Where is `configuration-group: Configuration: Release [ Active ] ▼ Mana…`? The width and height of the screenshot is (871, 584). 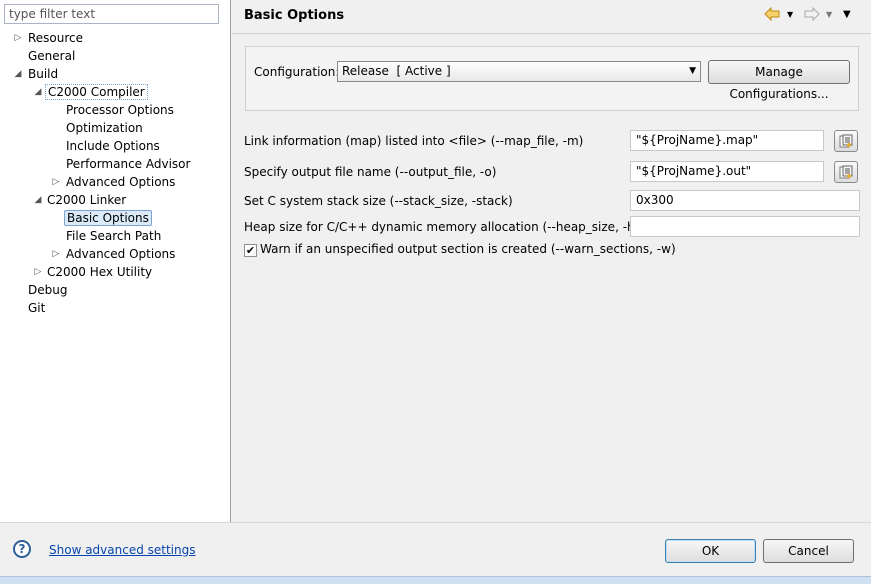 configuration-group: Configuration: Release [ Active ] ▼ Mana… is located at coordinates (552, 78).